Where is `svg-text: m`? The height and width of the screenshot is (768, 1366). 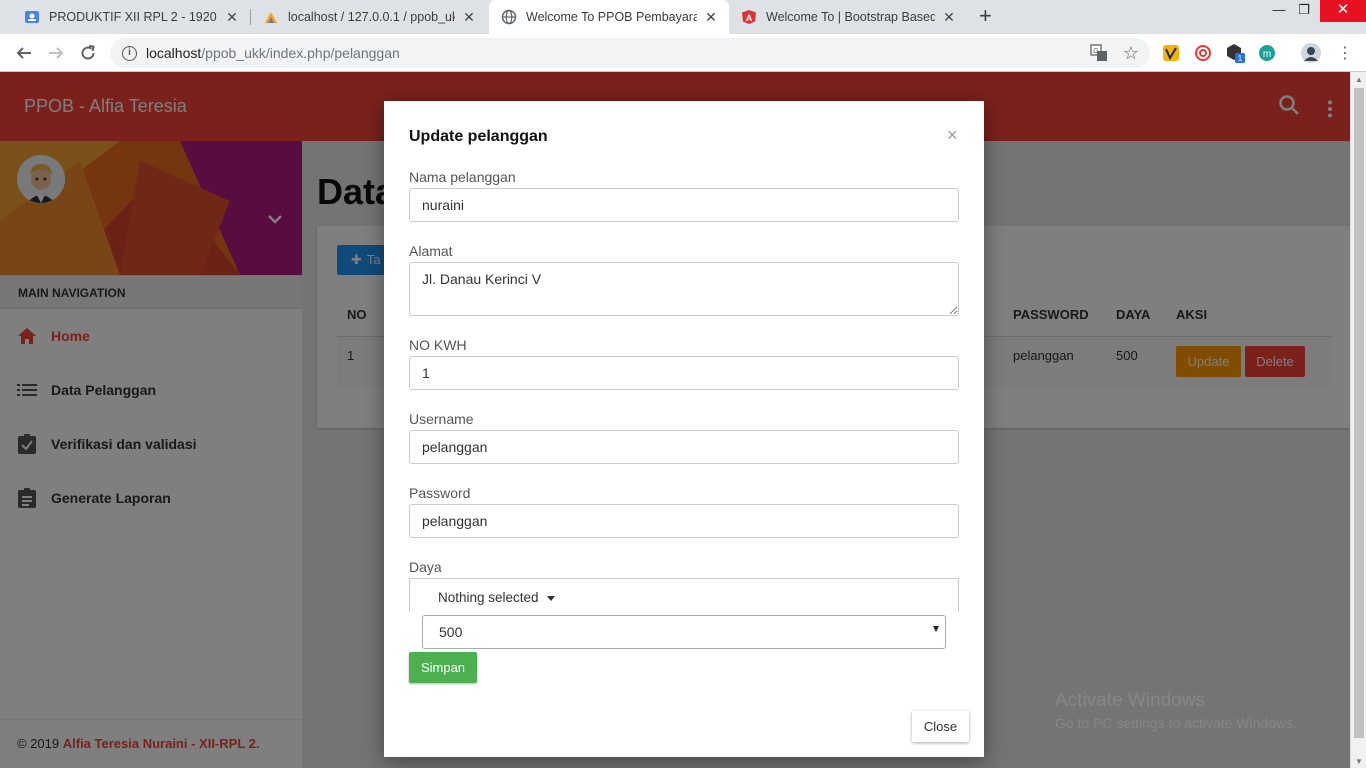
svg-text: m is located at coordinates (1267, 54).